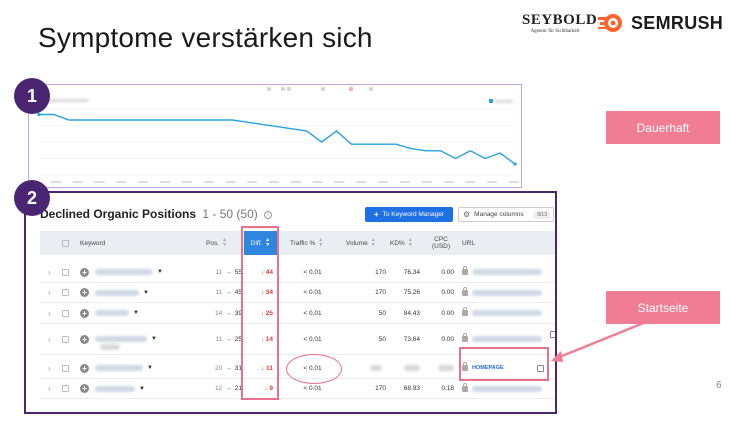 Image resolution: width=750 pixels, height=421 pixels. I want to click on positions-line-chart, so click(278, 145).